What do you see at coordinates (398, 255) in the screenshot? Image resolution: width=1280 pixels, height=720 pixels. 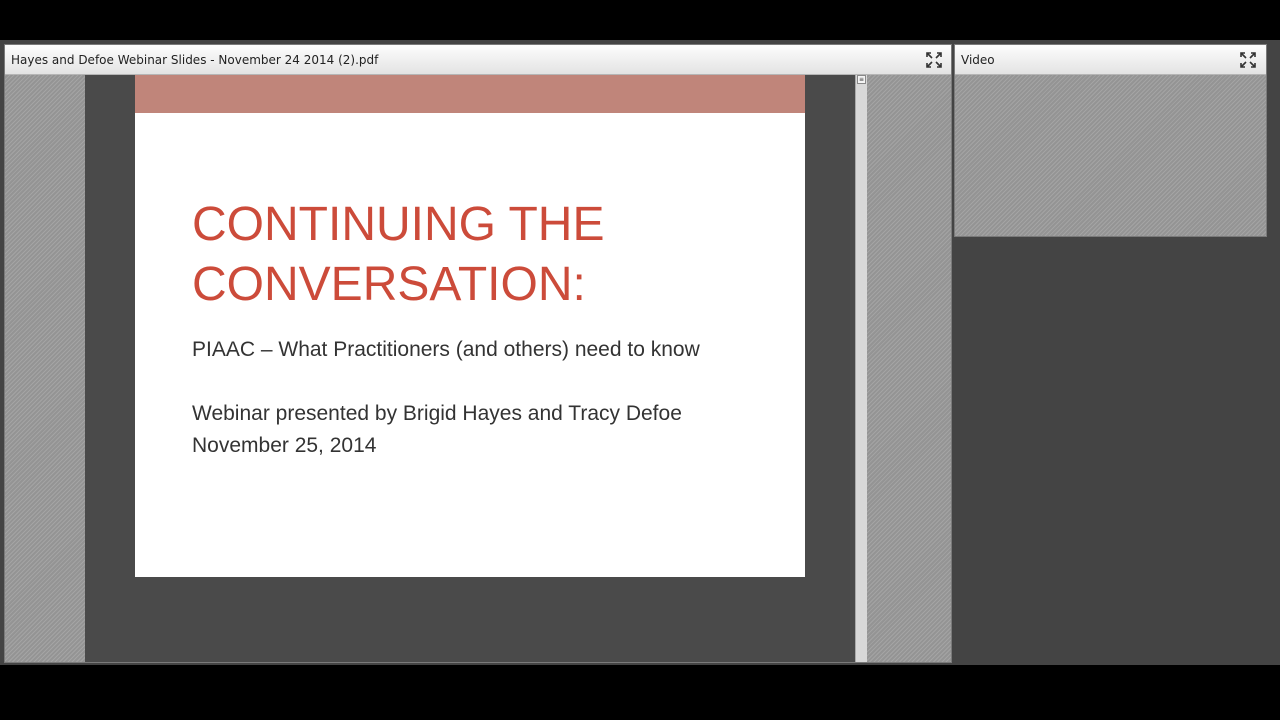 I see `slide-title: CONTINUING THE CONVERSATION:` at bounding box center [398, 255].